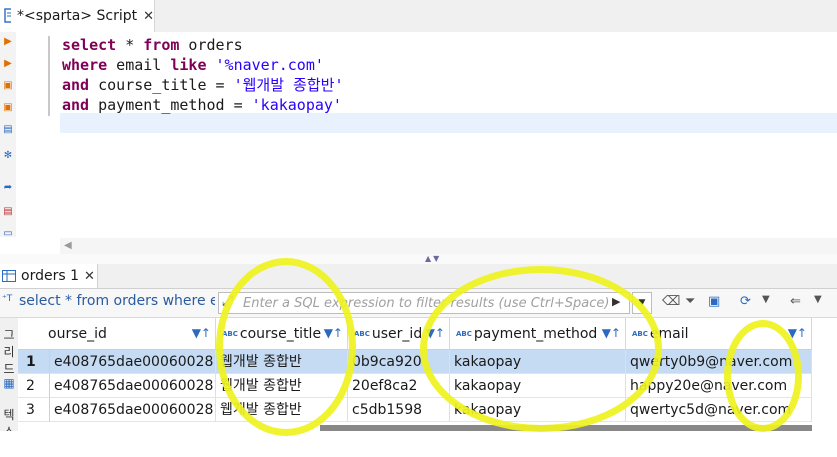 This screenshot has width=837, height=457. I want to click on tab-script-label: *<sparta> Script, so click(77, 16).